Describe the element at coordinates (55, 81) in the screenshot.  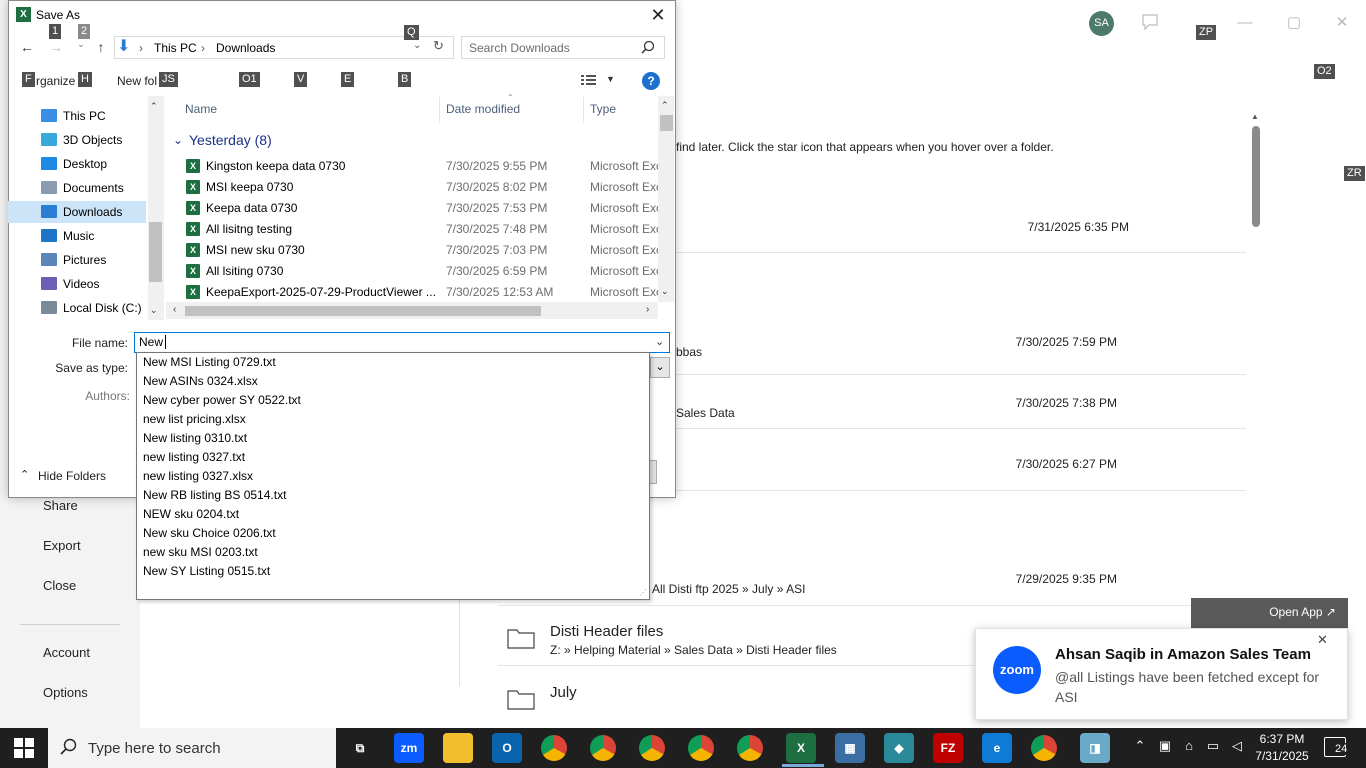
I see `organize-button: rganize` at that location.